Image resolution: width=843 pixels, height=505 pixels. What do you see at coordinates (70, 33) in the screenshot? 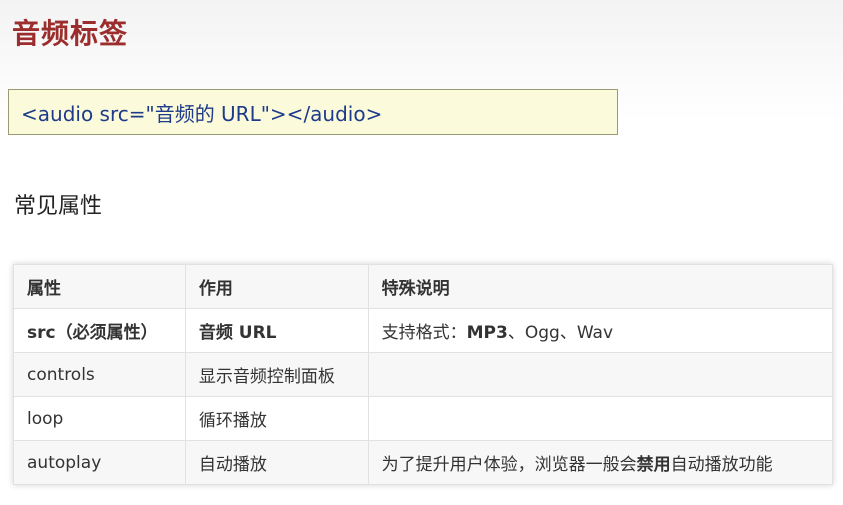
I see `page-title: 音频标签` at bounding box center [70, 33].